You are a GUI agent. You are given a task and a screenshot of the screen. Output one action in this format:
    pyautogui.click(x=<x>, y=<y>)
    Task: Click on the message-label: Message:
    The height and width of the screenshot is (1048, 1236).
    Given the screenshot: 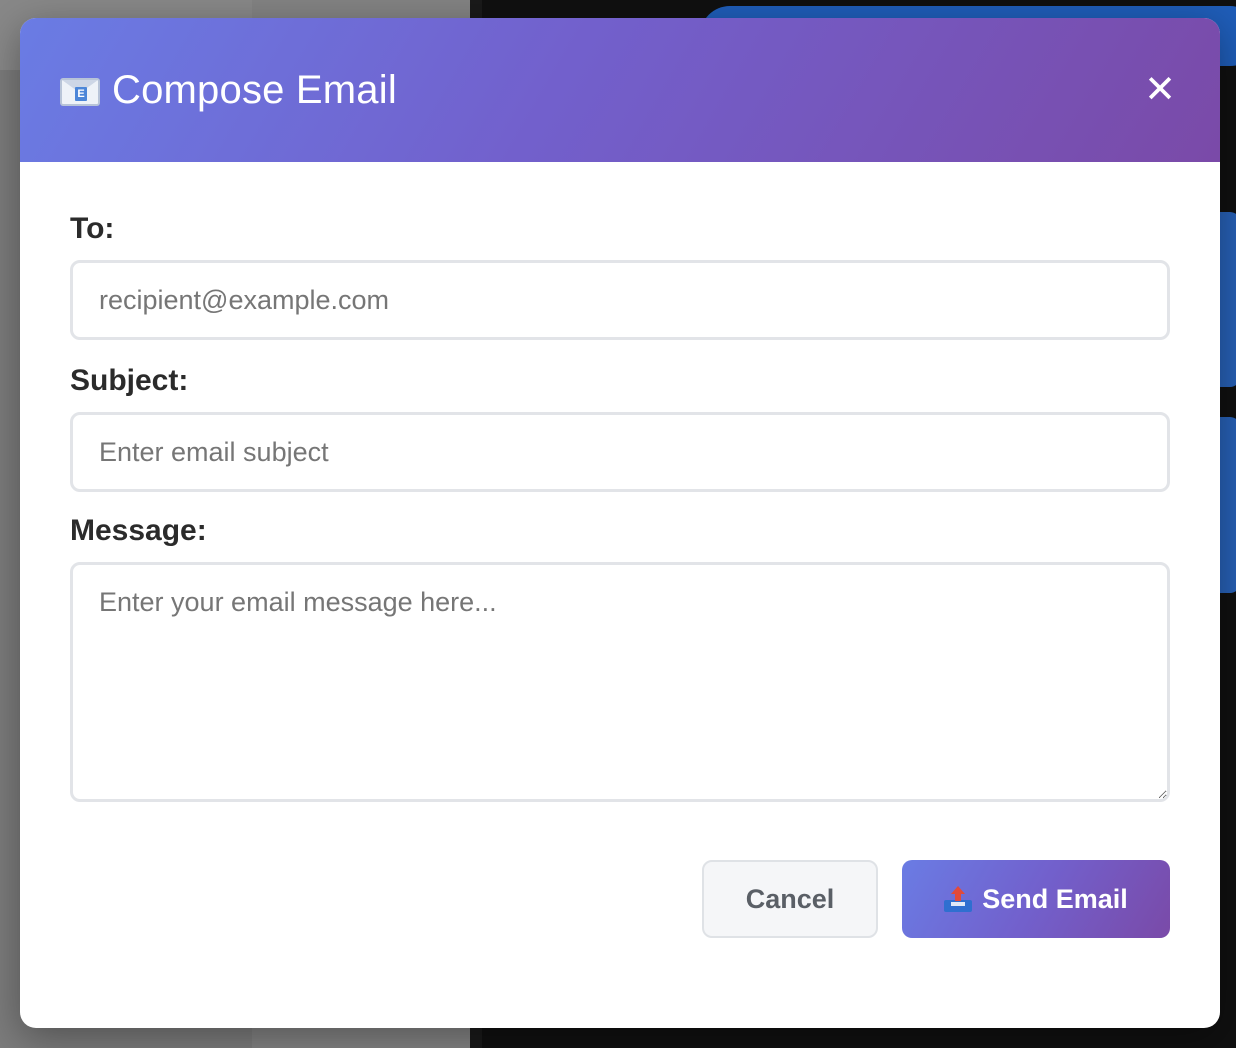 What is the action you would take?
    pyautogui.click(x=138, y=530)
    